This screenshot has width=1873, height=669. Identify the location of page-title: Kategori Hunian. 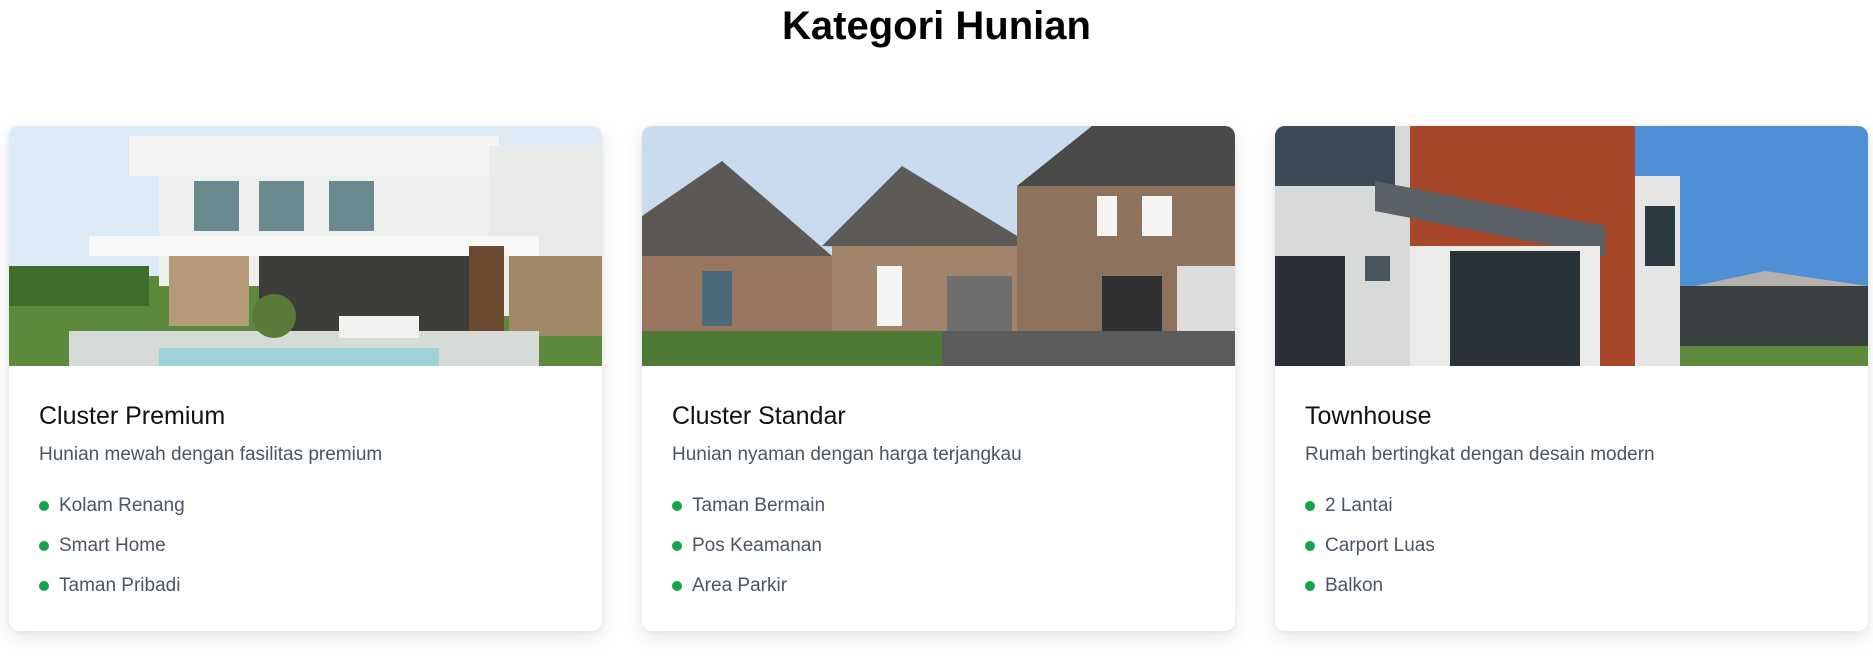
(936, 26).